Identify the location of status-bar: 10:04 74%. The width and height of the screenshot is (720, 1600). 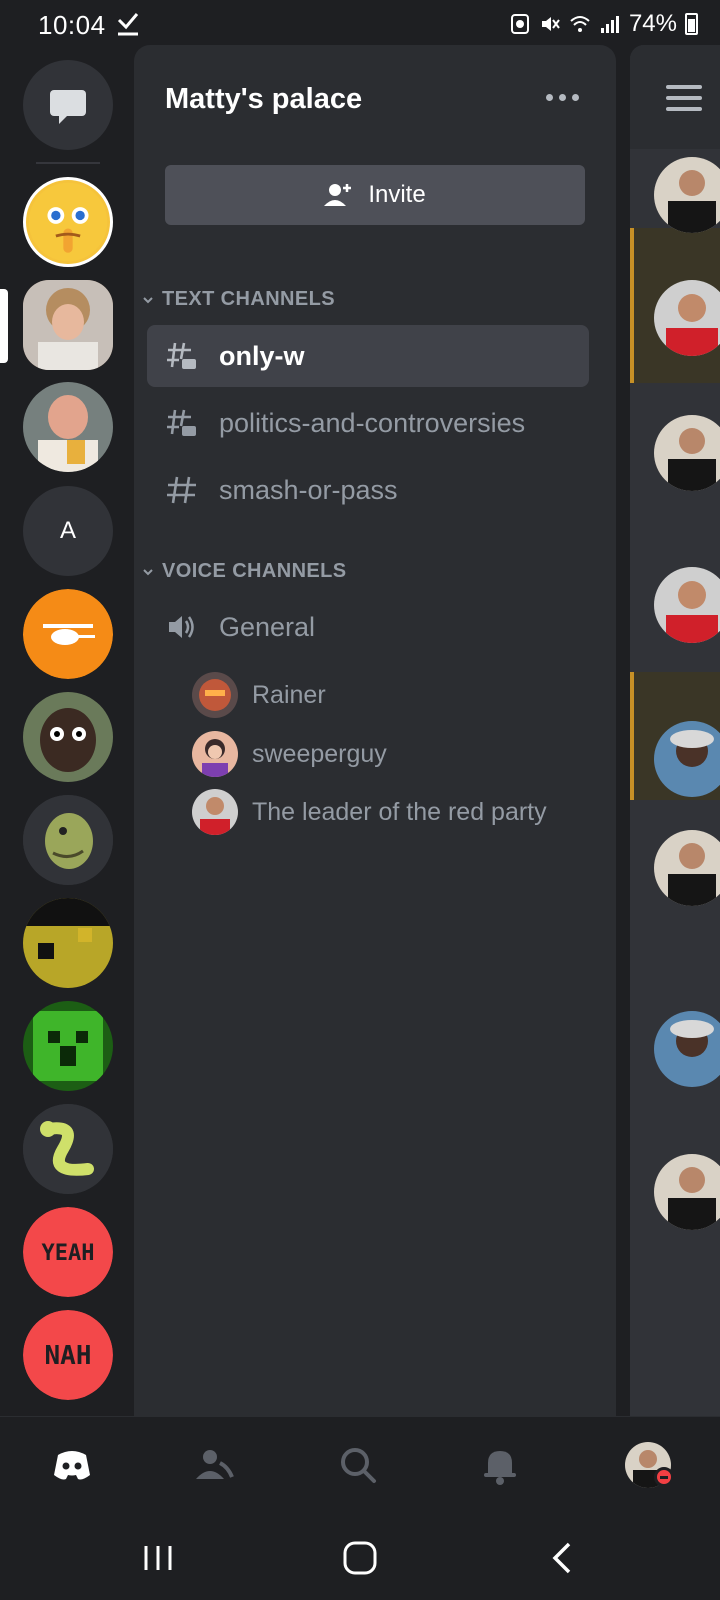
(360, 25).